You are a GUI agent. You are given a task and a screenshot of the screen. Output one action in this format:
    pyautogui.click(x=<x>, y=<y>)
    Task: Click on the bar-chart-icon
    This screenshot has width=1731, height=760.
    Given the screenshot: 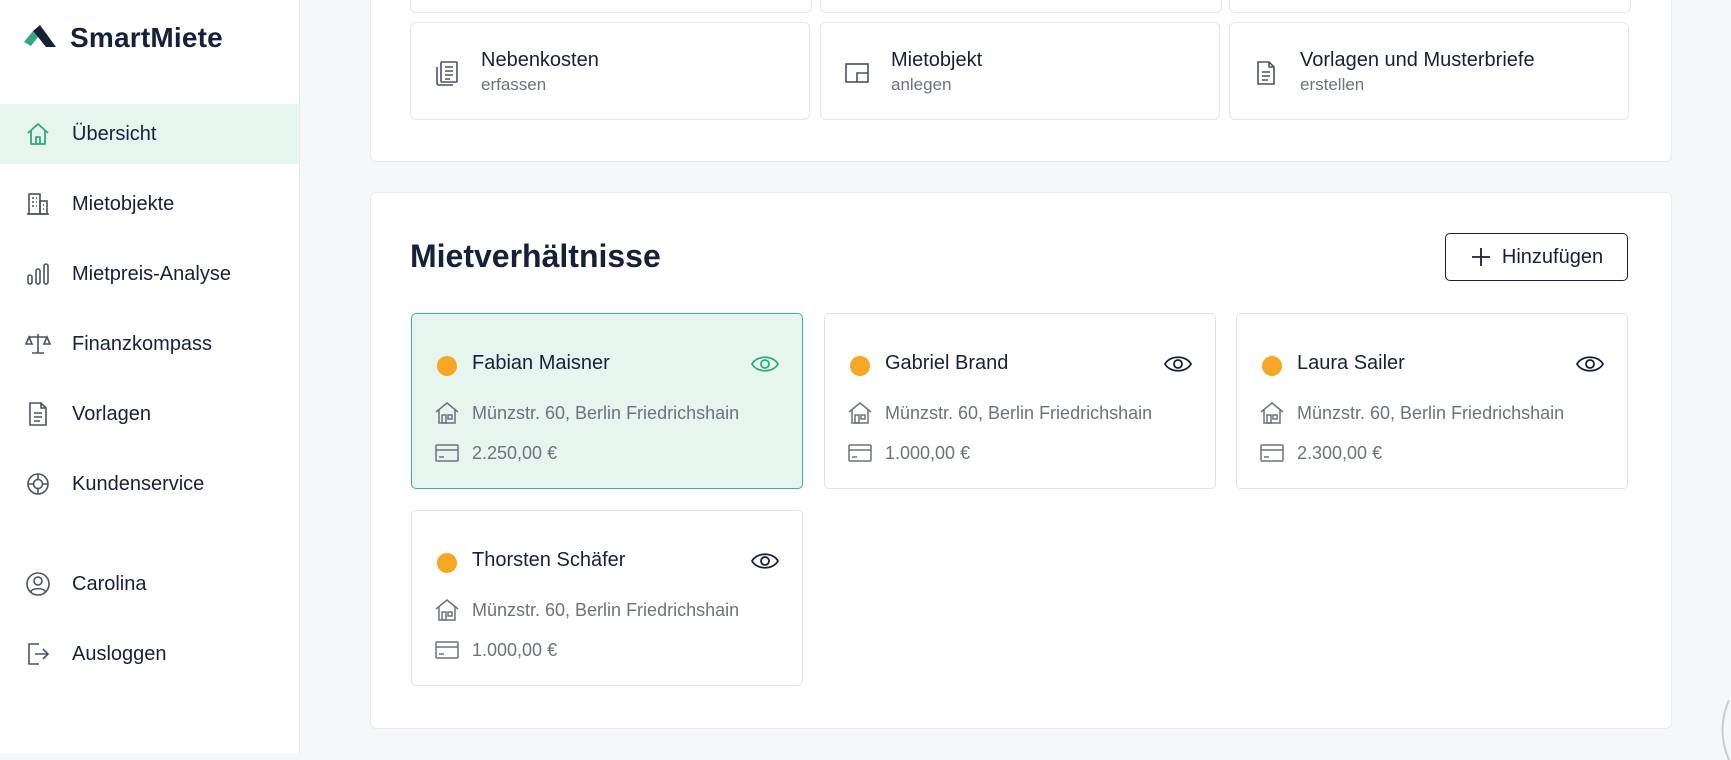 What is the action you would take?
    pyautogui.click(x=38, y=274)
    